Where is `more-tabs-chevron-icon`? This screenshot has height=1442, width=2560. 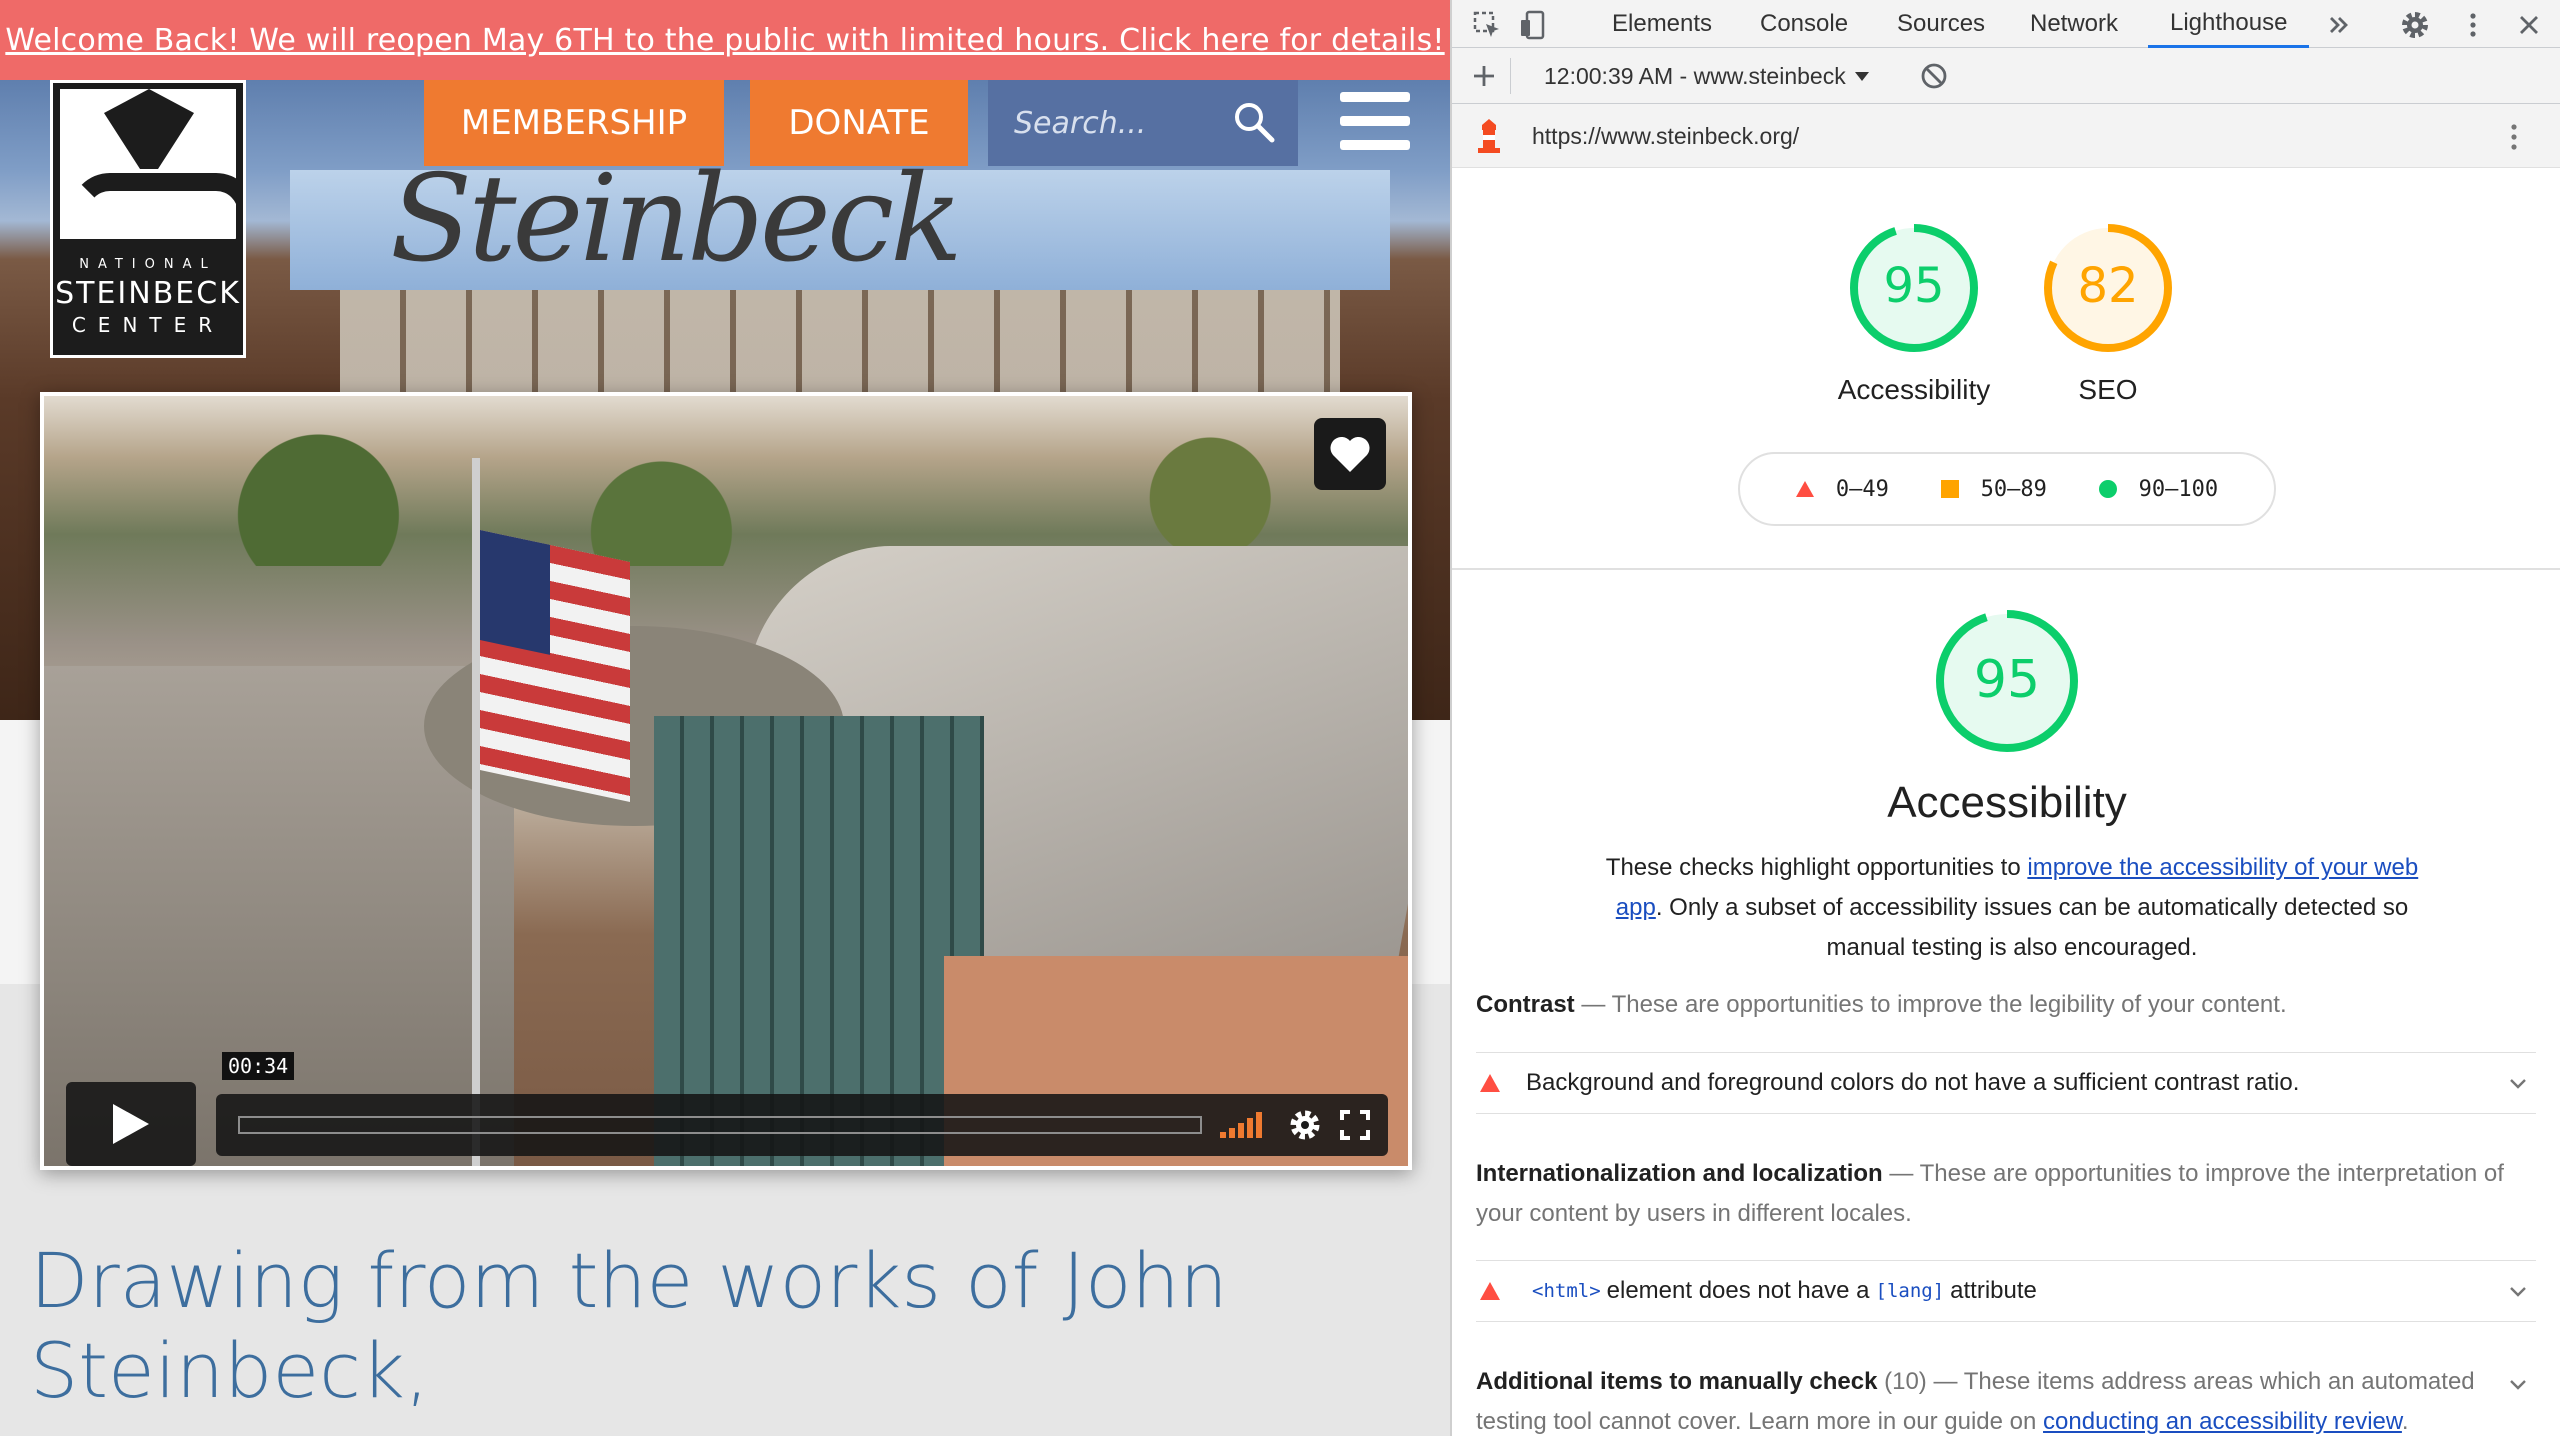 more-tabs-chevron-icon is located at coordinates (2339, 25).